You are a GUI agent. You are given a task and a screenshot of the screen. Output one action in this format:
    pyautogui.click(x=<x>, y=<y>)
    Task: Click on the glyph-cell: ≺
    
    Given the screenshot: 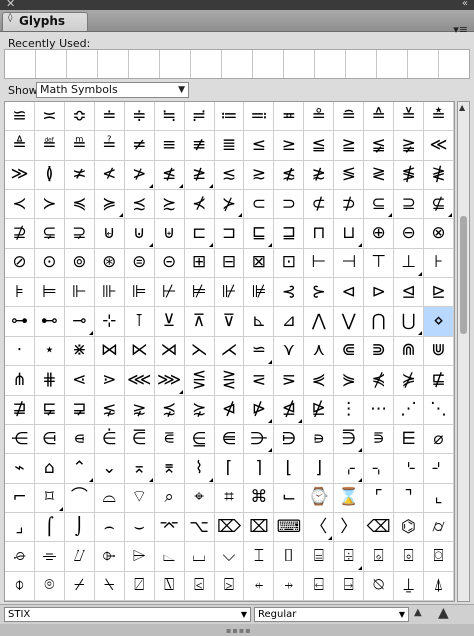 What is the action you would take?
    pyautogui.click(x=20, y=205)
    